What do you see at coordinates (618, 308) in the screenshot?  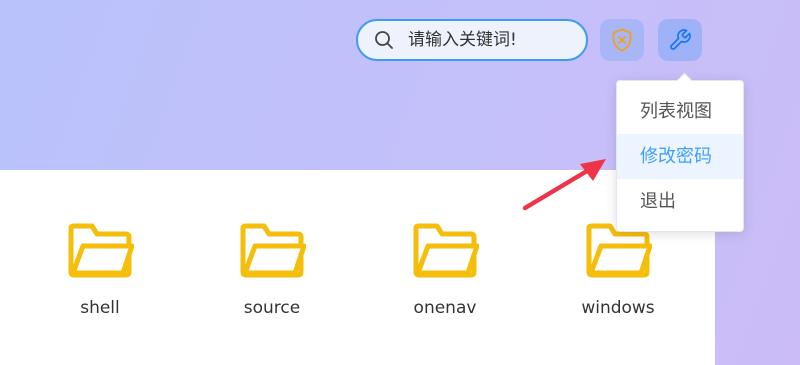 I see `folder-name: windows` at bounding box center [618, 308].